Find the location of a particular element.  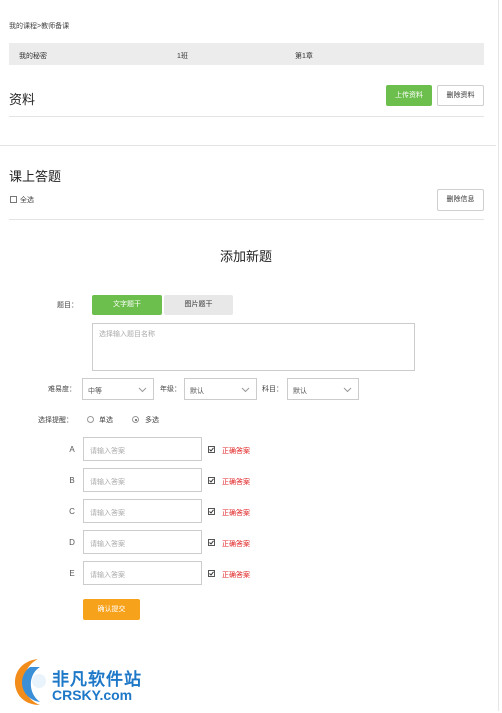

option-letter: B is located at coordinates (72, 480).